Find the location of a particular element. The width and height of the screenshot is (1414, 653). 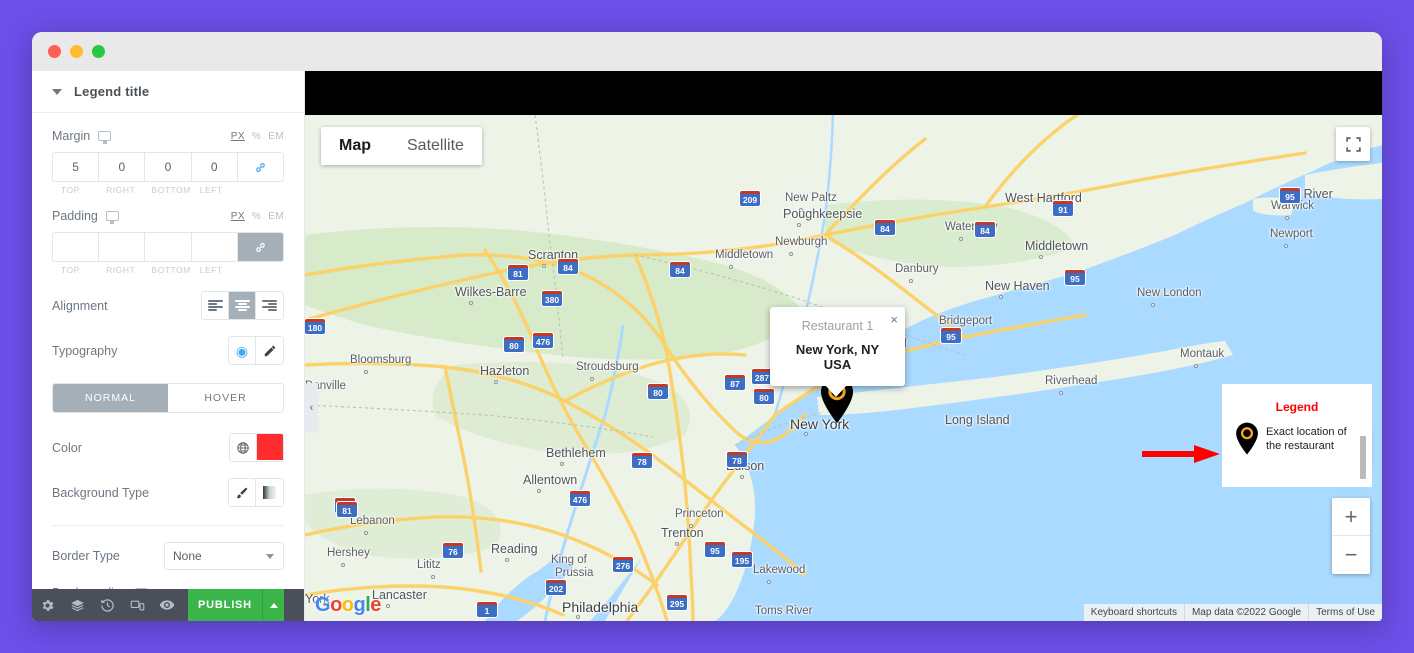

margin-side-labels: TOP RIGHT BOTTOM LEFT is located at coordinates (168, 190).